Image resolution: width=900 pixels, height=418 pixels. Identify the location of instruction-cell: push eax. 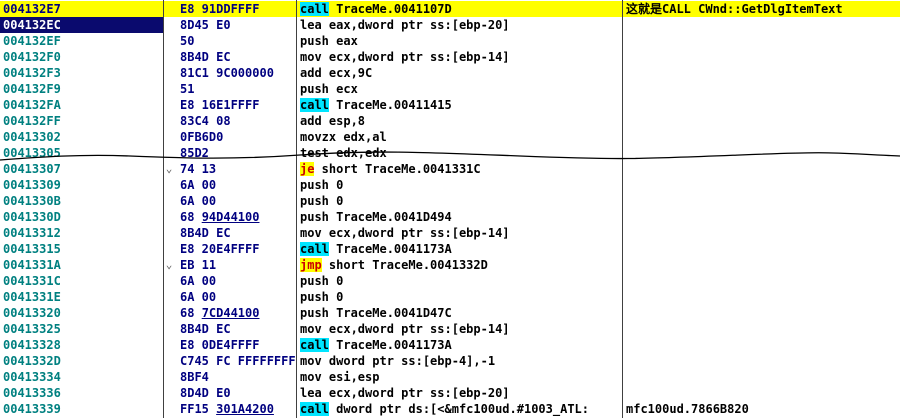
(460, 41).